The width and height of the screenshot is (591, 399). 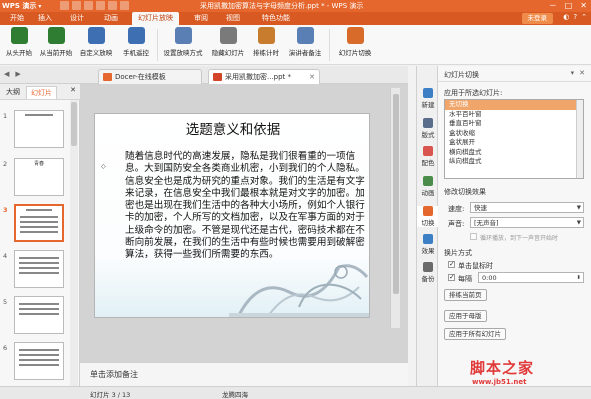 I want to click on skin-icon: ◐, so click(x=566, y=17).